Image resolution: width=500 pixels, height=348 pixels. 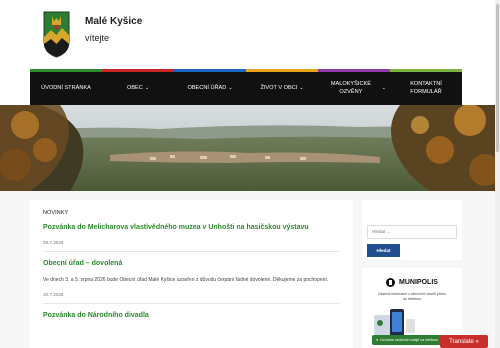 I want to click on post-date: 29.7.2026, so click(x=53, y=242).